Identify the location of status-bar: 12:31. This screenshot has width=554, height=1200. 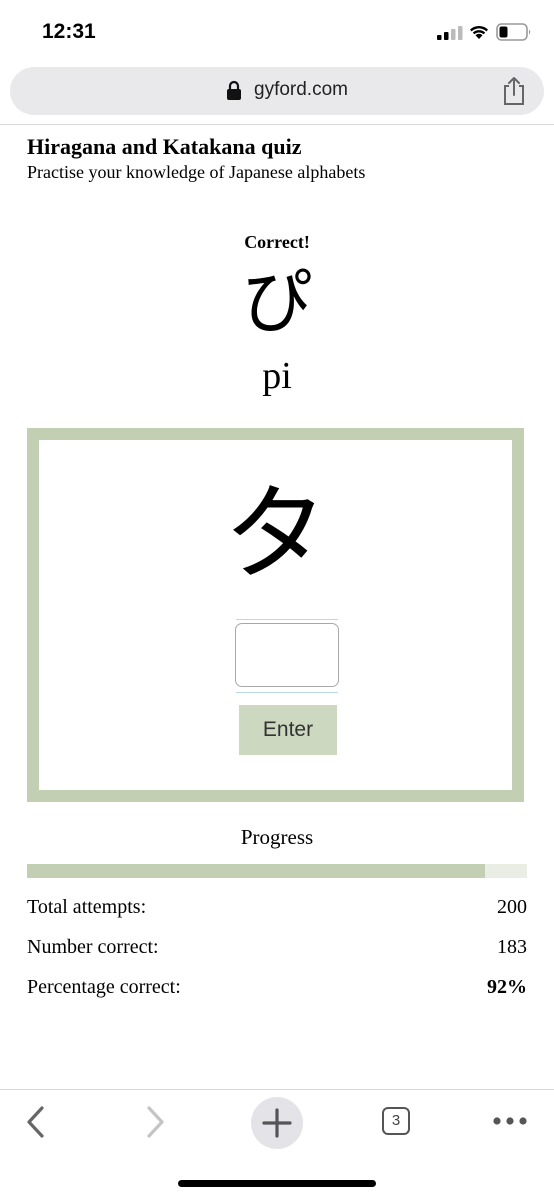
(277, 31).